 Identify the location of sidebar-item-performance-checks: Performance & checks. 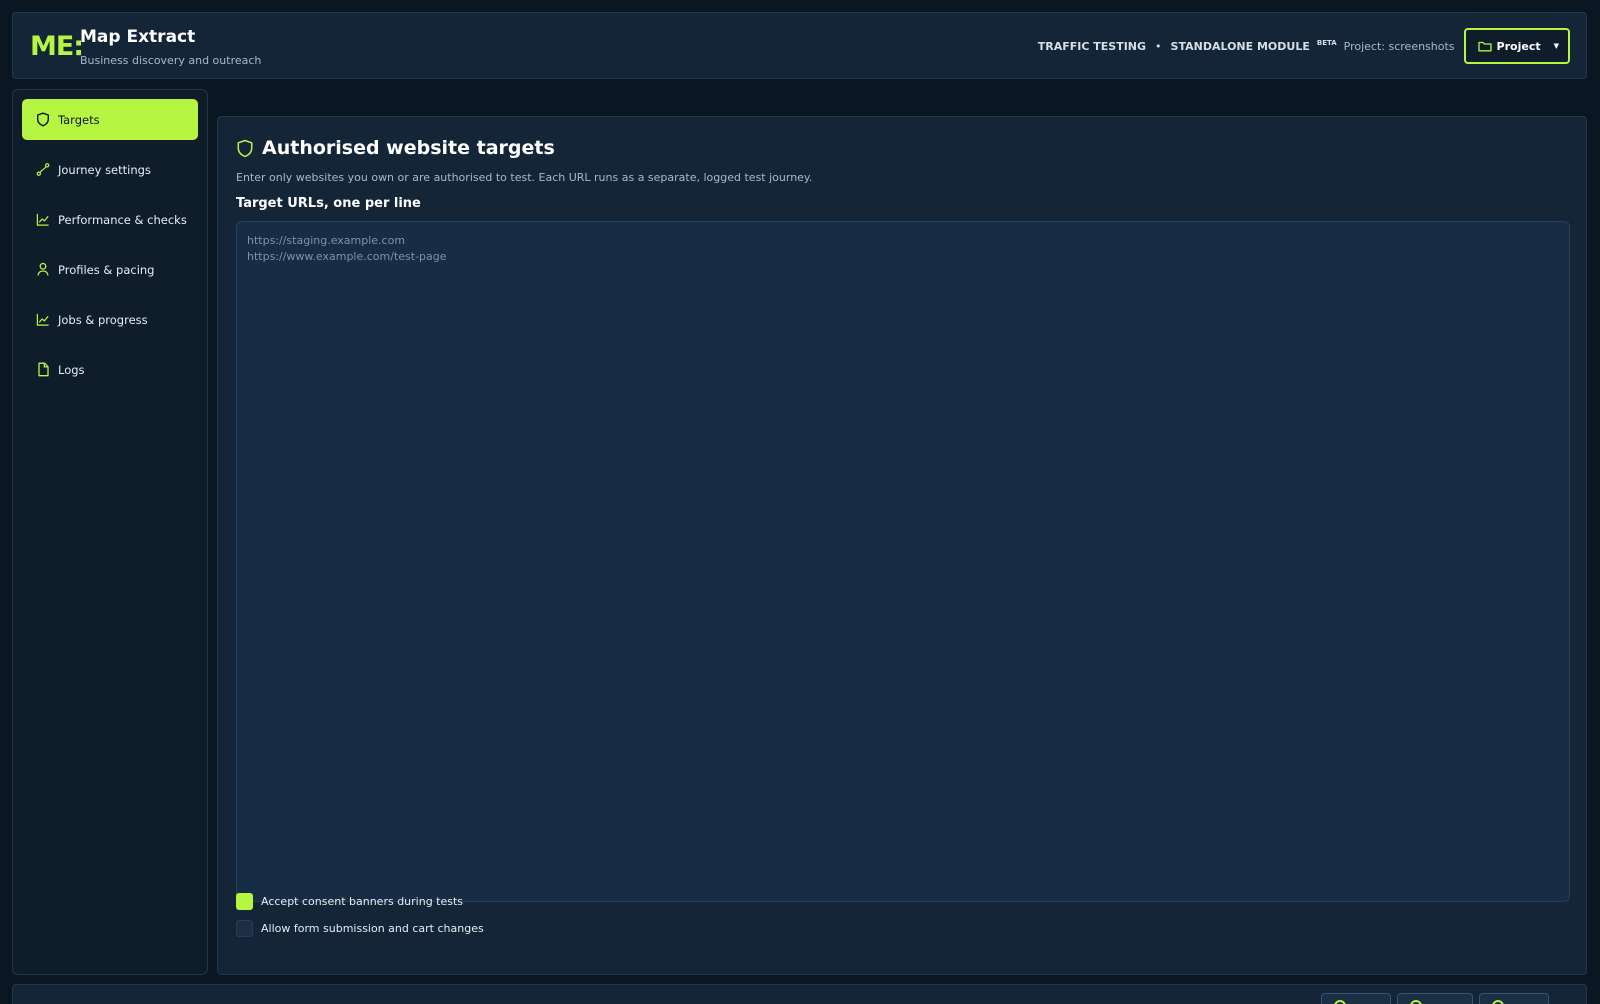
(110, 219).